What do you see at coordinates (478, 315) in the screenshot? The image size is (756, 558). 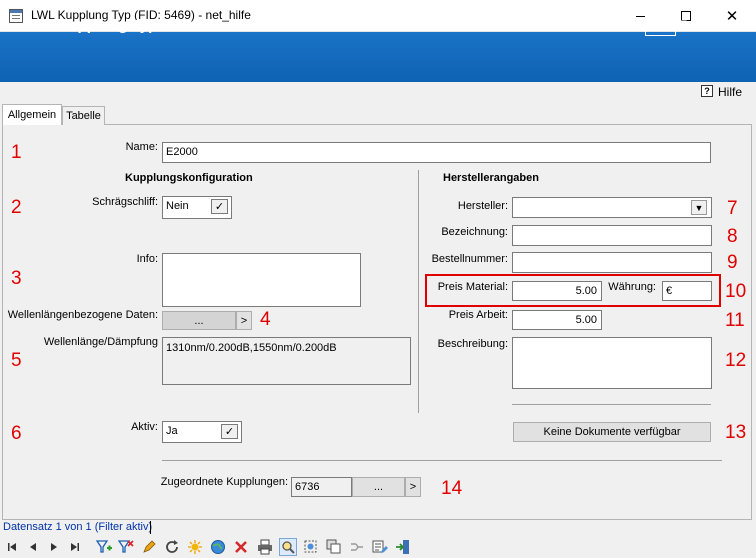 I see `preis-arbeit-label: Preis Arbeit:` at bounding box center [478, 315].